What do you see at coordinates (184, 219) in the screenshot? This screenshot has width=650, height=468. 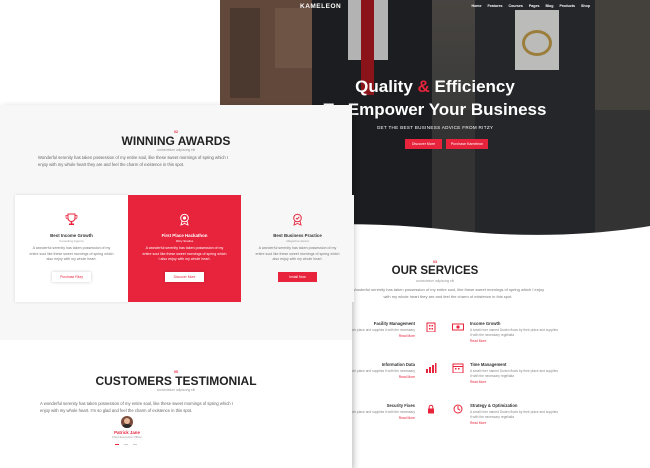 I see `medal-icon` at bounding box center [184, 219].